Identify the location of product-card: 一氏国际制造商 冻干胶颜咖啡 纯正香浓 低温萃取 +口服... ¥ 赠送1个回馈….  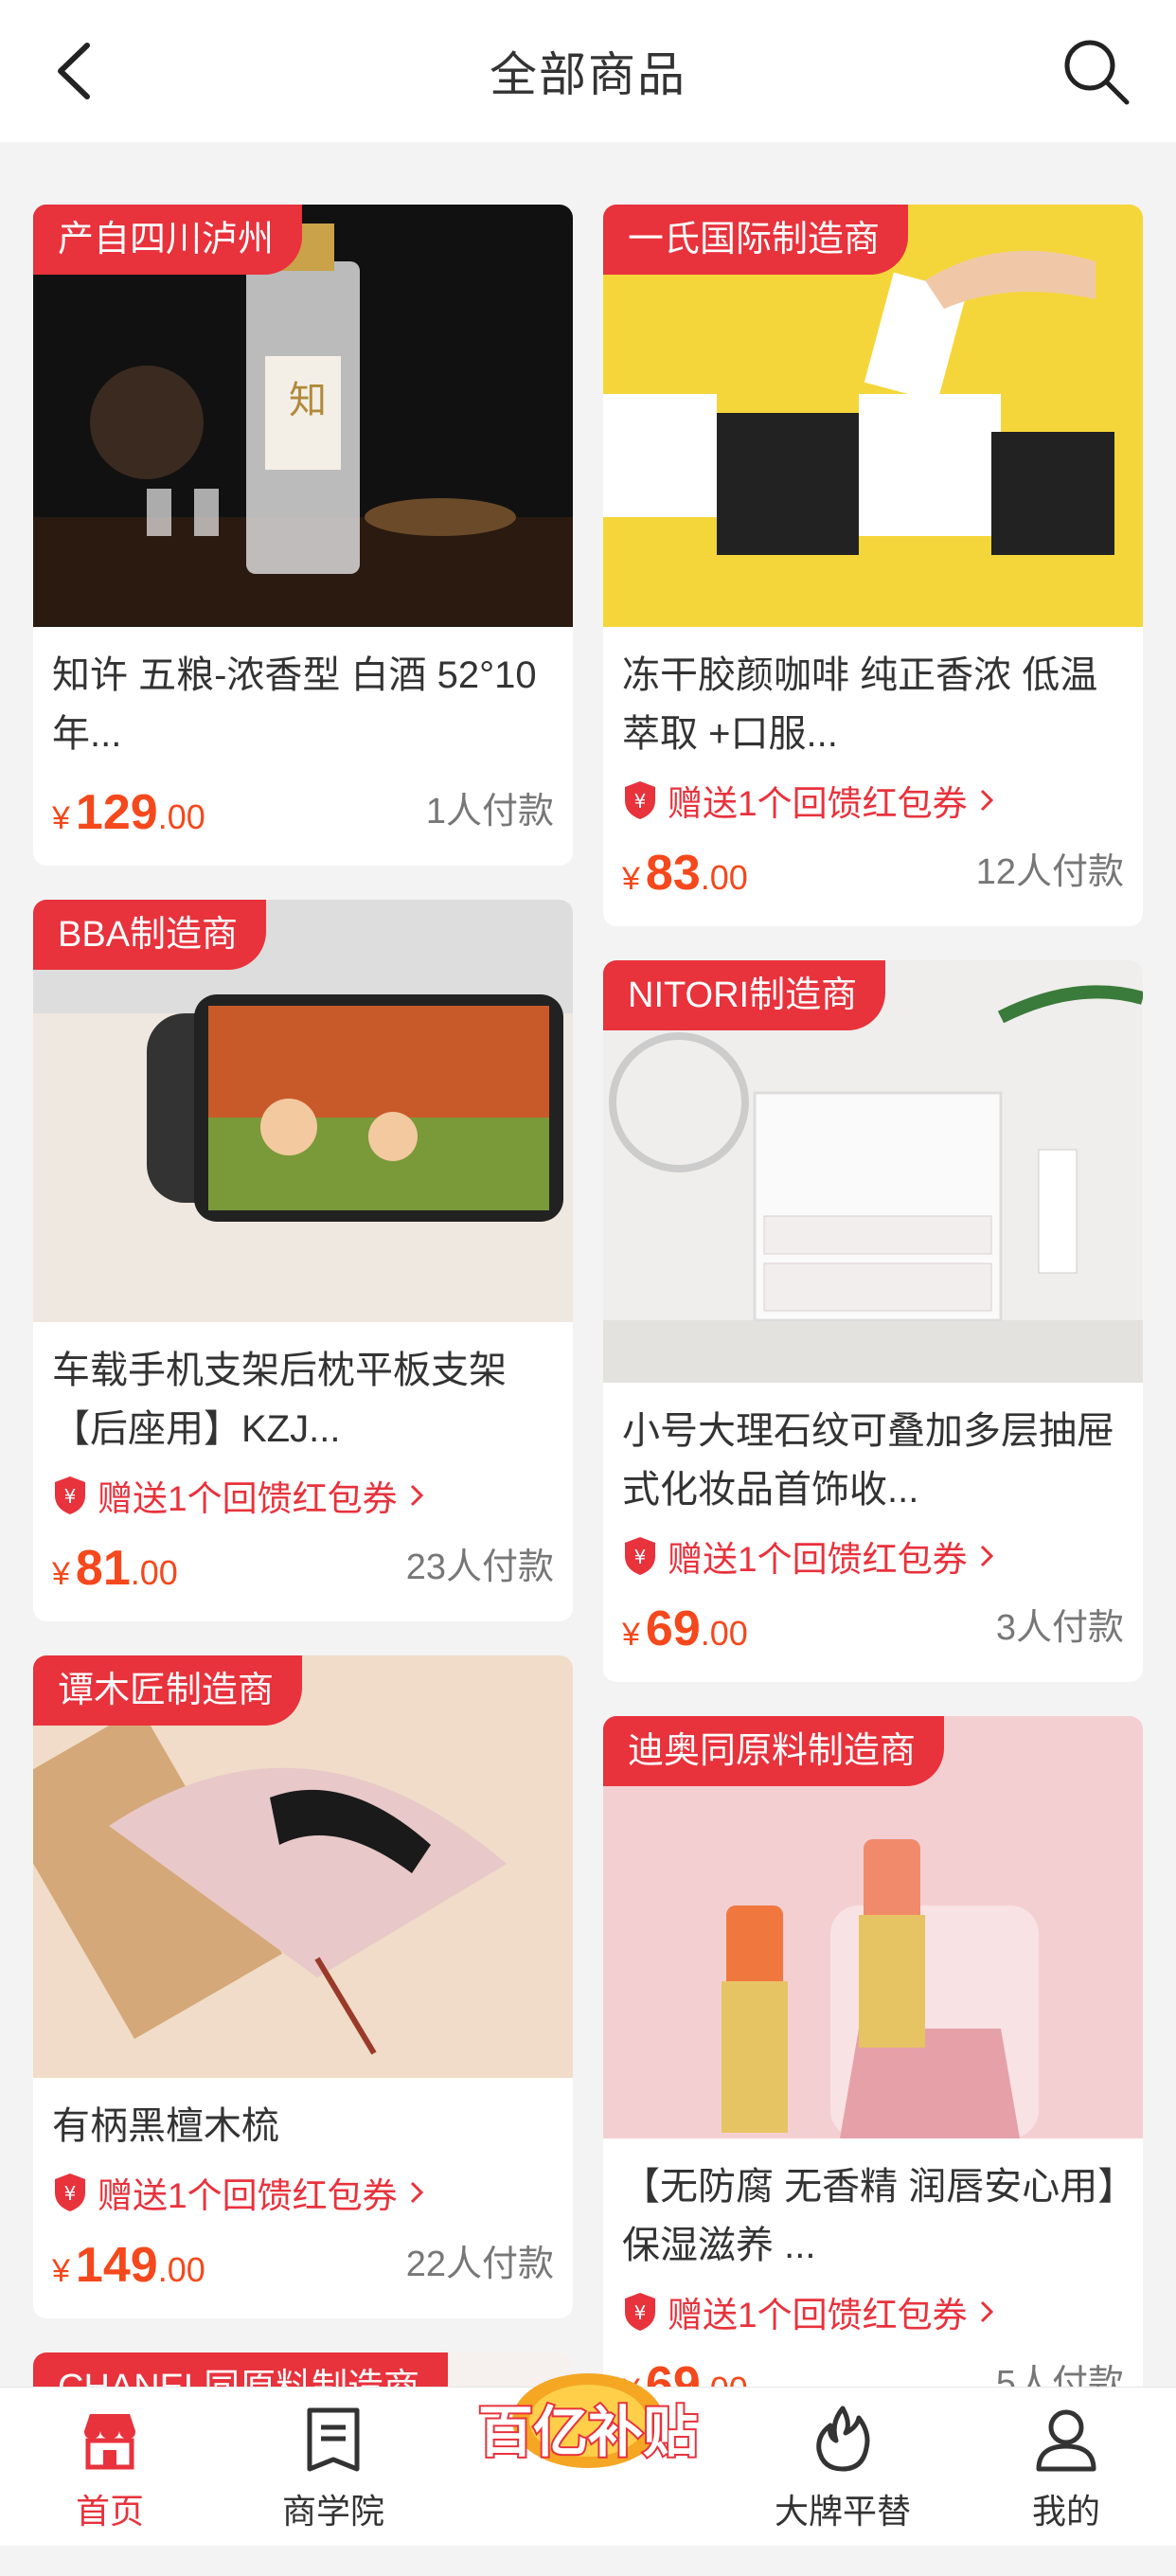
(873, 565).